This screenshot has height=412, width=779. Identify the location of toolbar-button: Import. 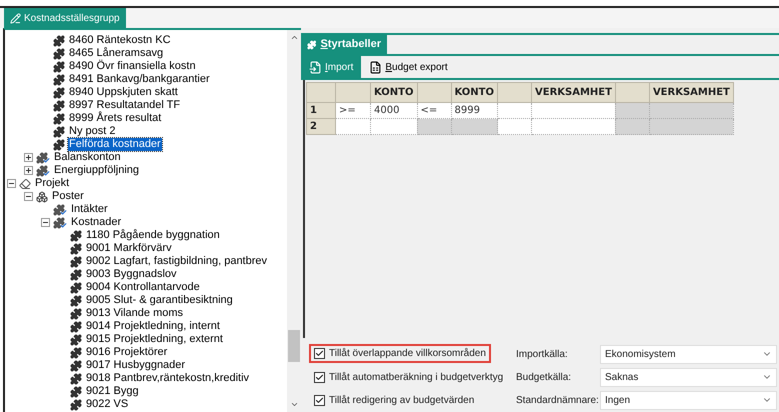
(331, 67).